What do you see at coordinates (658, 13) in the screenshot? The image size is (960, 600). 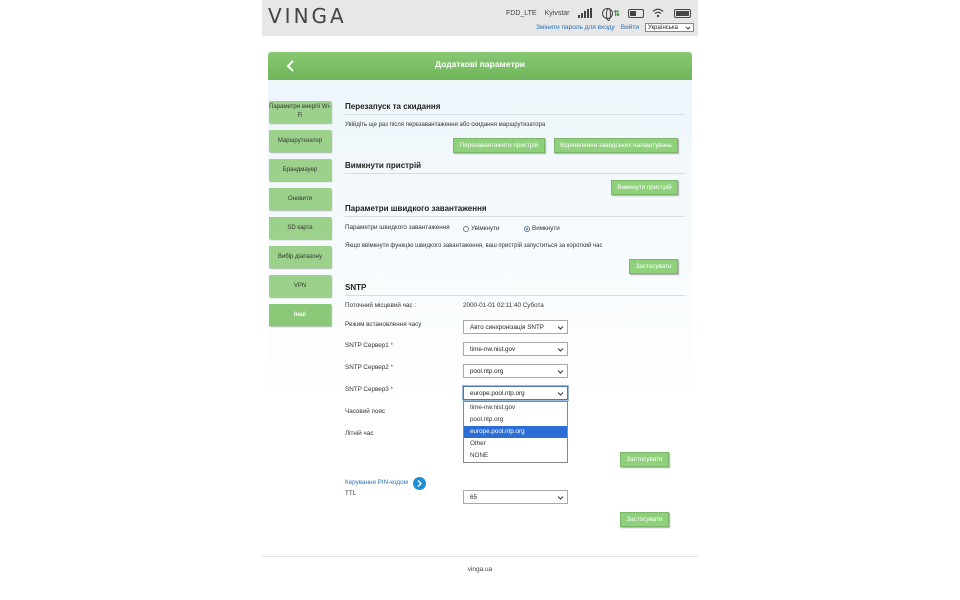 I see `wifi-icon` at bounding box center [658, 13].